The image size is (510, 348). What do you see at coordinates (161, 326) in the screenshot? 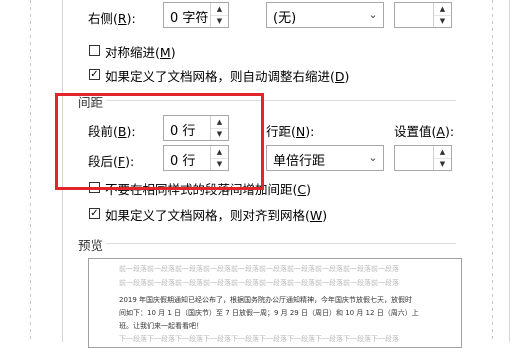
I see `preview-body-line: 班。让我们来一起看看吧！` at bounding box center [161, 326].